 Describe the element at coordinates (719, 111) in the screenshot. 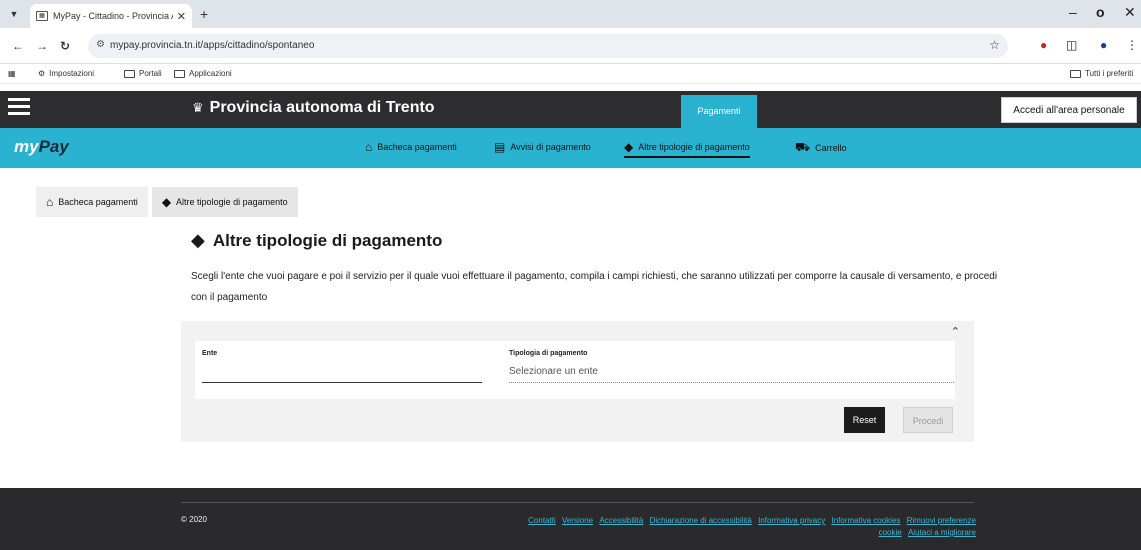

I see `tab-pagamenti: Pagamenti` at that location.